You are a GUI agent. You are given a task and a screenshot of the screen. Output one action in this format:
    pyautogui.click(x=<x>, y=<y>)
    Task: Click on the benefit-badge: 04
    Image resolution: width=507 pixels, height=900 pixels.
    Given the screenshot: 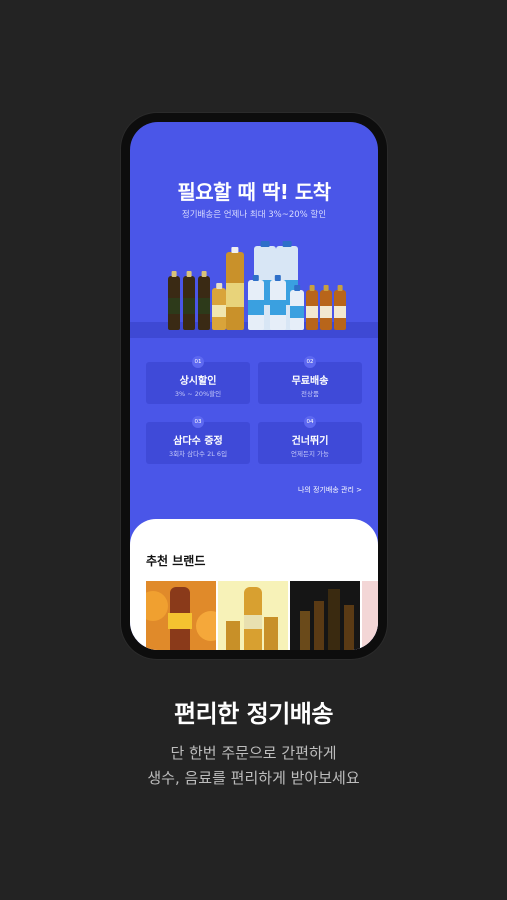 What is the action you would take?
    pyautogui.click(x=310, y=422)
    